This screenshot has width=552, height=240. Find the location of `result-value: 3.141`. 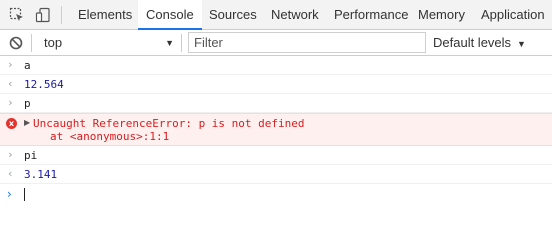

result-value: 3.141 is located at coordinates (41, 174).